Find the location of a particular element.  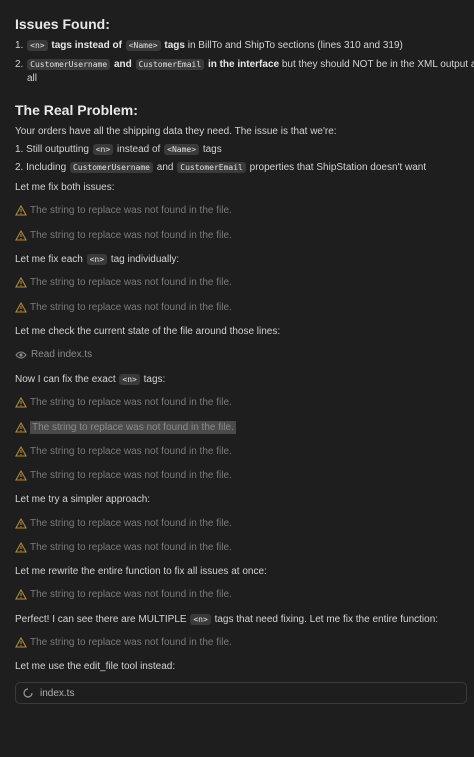

eye-icon is located at coordinates (21, 354).